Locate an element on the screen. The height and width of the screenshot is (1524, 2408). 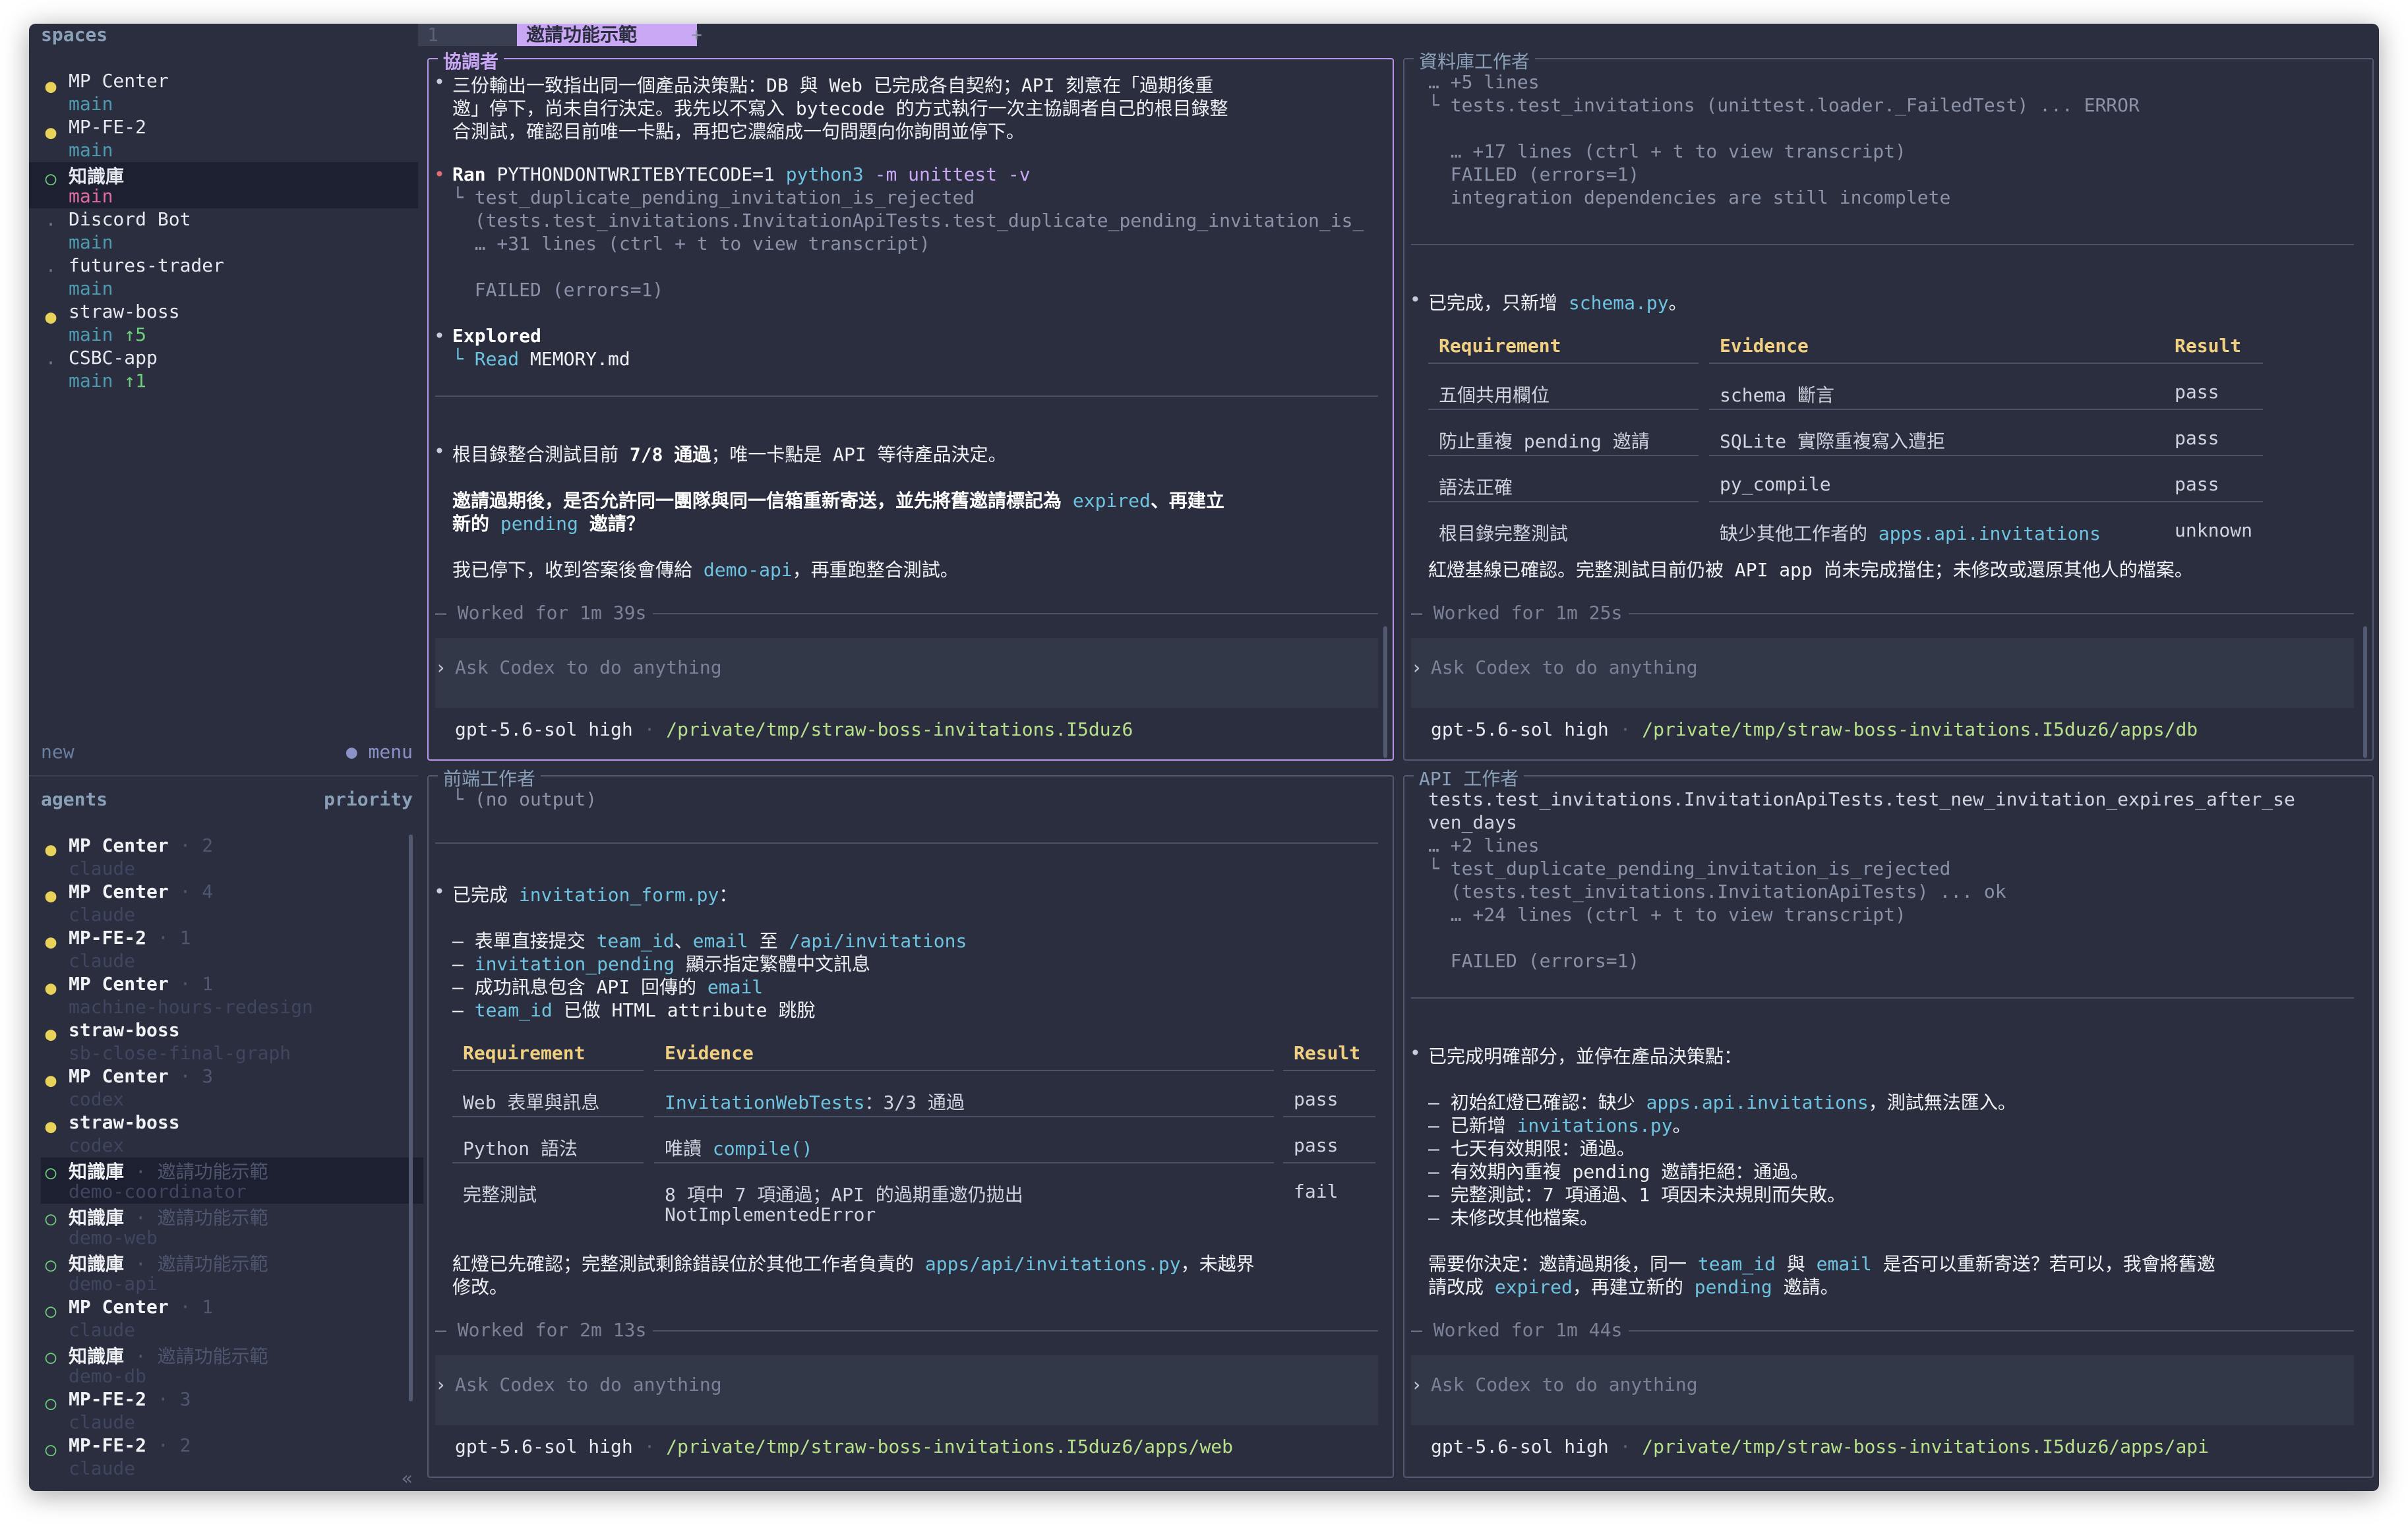
table-cell: SQLite 實際重複寫入遭拒 is located at coordinates (1833, 441).